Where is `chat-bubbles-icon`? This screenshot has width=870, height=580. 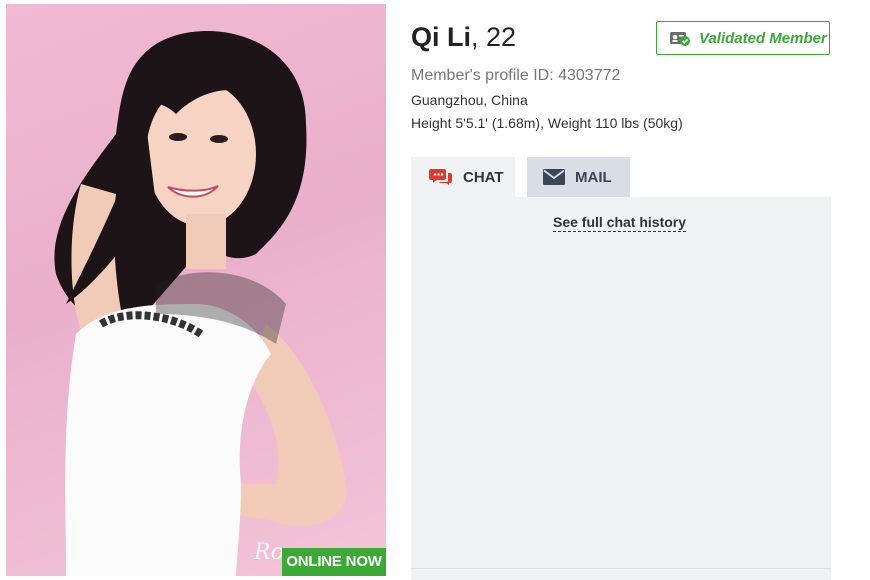
chat-bubbles-icon is located at coordinates (441, 177).